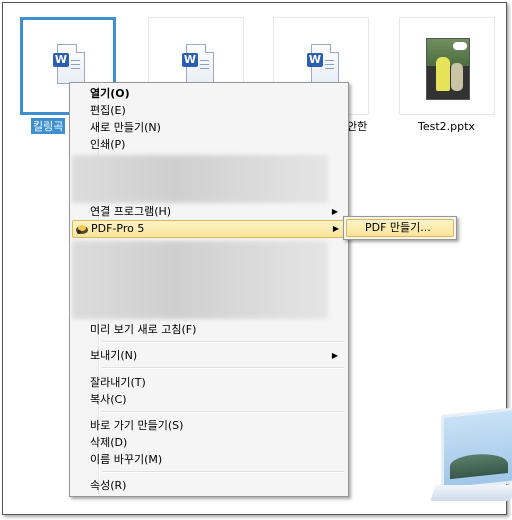 The image size is (512, 520). Describe the element at coordinates (131, 211) in the screenshot. I see `menu-item-label: 연결 프로그램(H)` at that location.